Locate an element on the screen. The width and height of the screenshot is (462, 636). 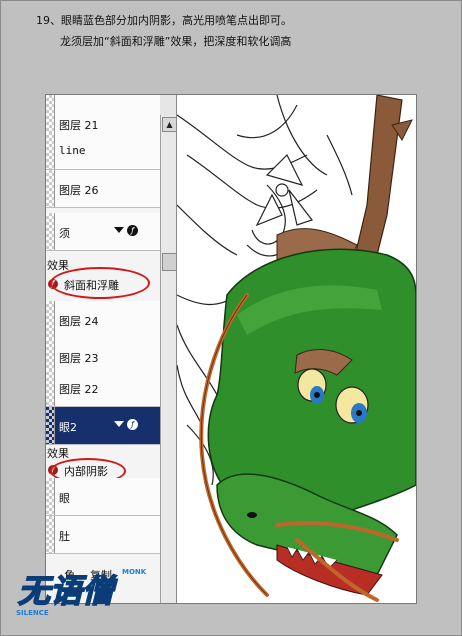
layer-name: 肚 is located at coordinates (64, 536).